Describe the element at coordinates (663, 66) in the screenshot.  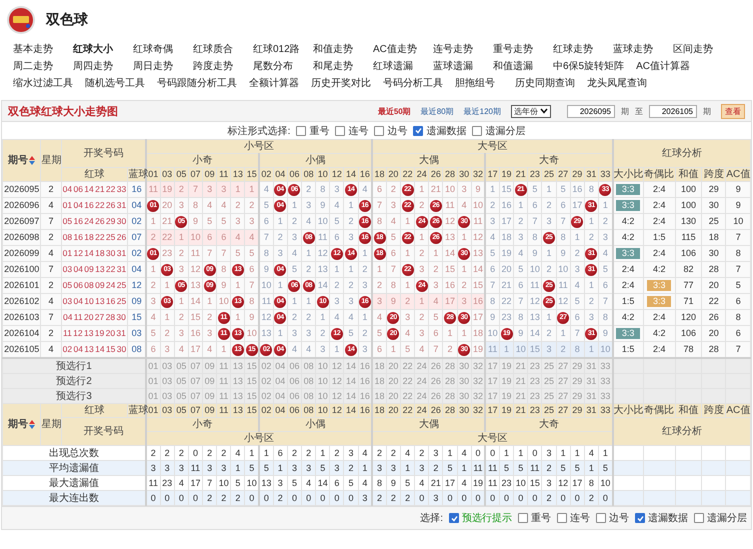
I see `nav-link: AC值计算器` at that location.